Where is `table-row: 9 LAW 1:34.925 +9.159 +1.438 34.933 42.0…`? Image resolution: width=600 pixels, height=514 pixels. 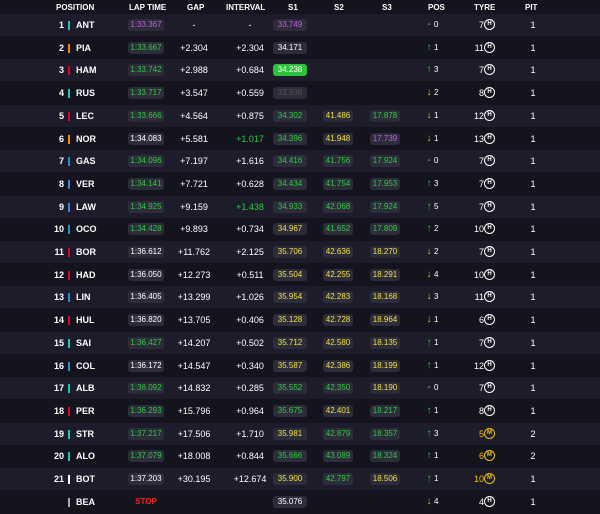
table-row: 9 LAW 1:34.925 +9.159 +1.438 34.933 42.0… is located at coordinates (300, 206).